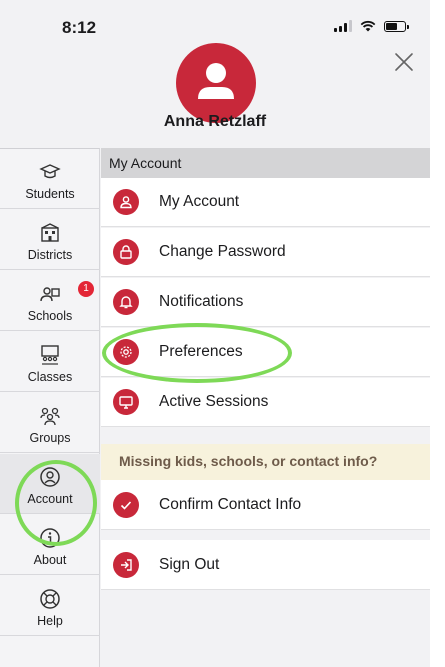  Describe the element at coordinates (265, 163) in the screenshot. I see `section-title: My Account` at that location.